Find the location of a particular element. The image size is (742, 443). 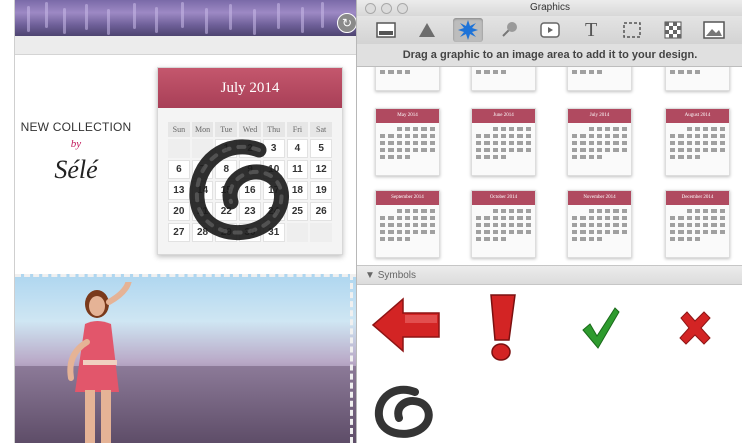

calendar-thumbnail-title: August 2014 is located at coordinates (697, 116).